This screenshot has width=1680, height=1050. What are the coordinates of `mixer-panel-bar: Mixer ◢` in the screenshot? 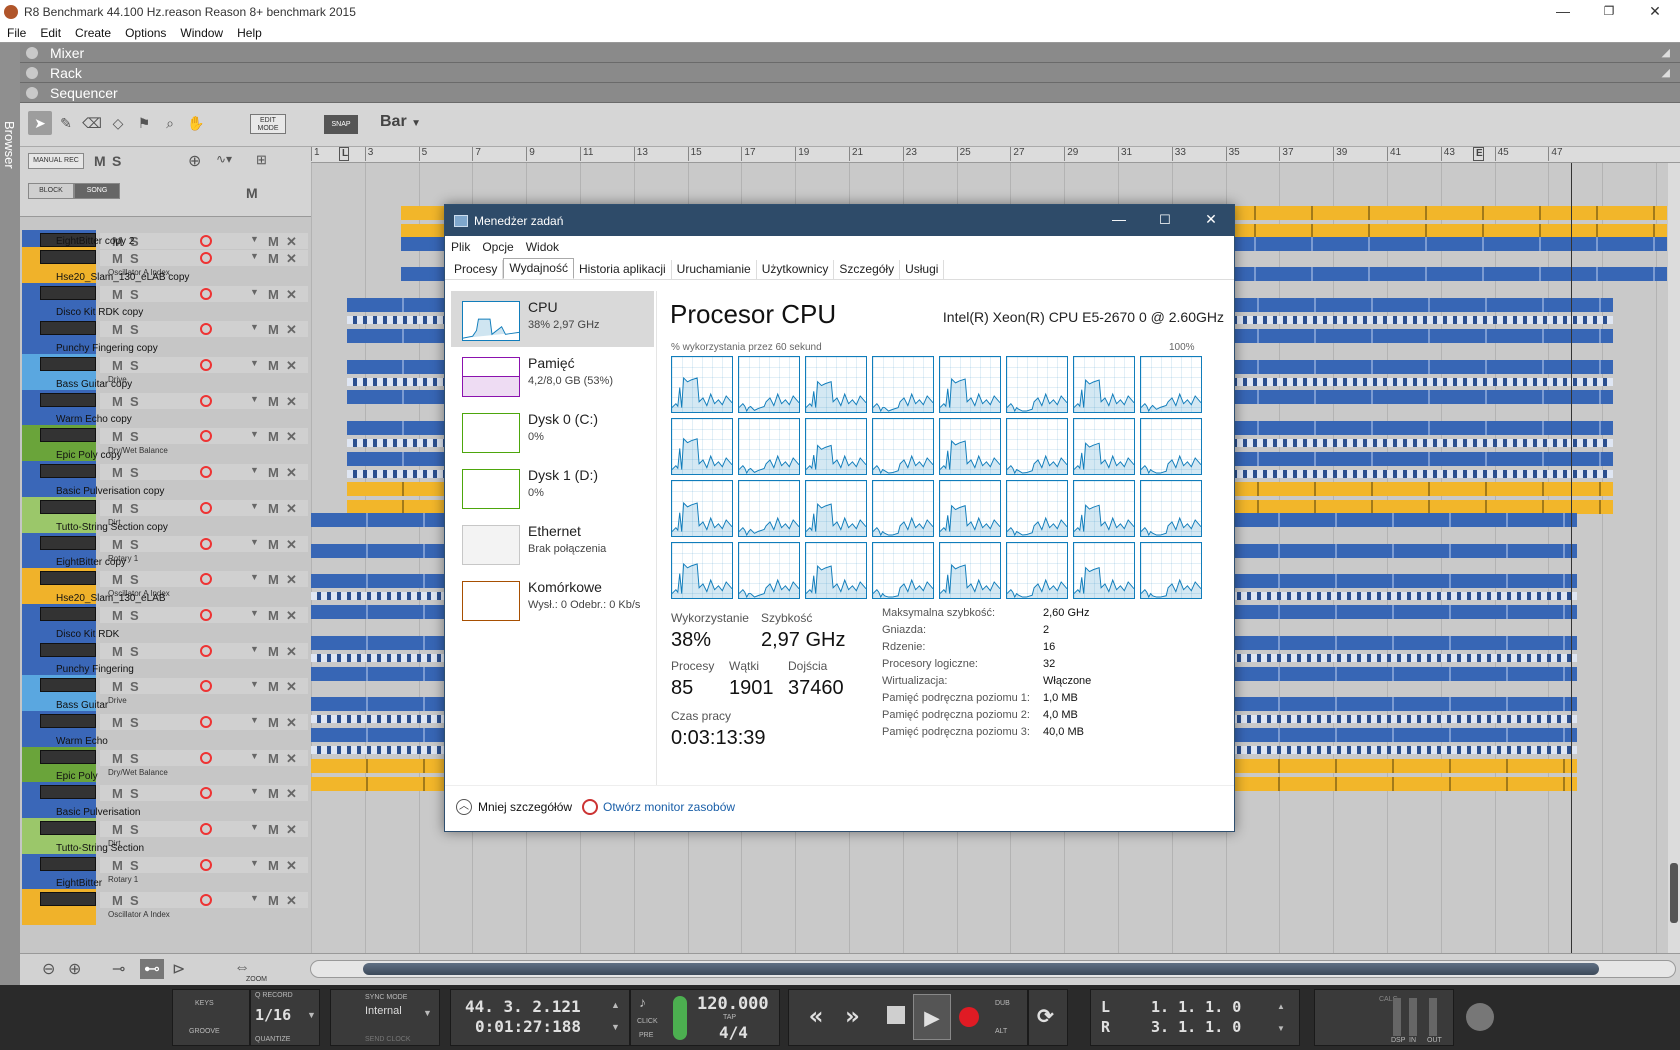 It's located at (850, 53).